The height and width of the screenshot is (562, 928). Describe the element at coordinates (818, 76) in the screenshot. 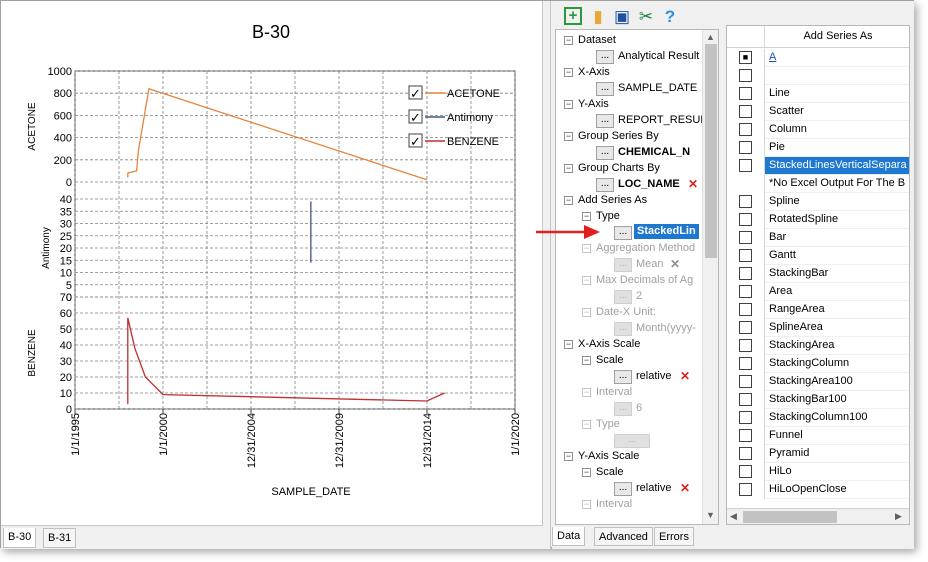

I see `grid-row` at that location.